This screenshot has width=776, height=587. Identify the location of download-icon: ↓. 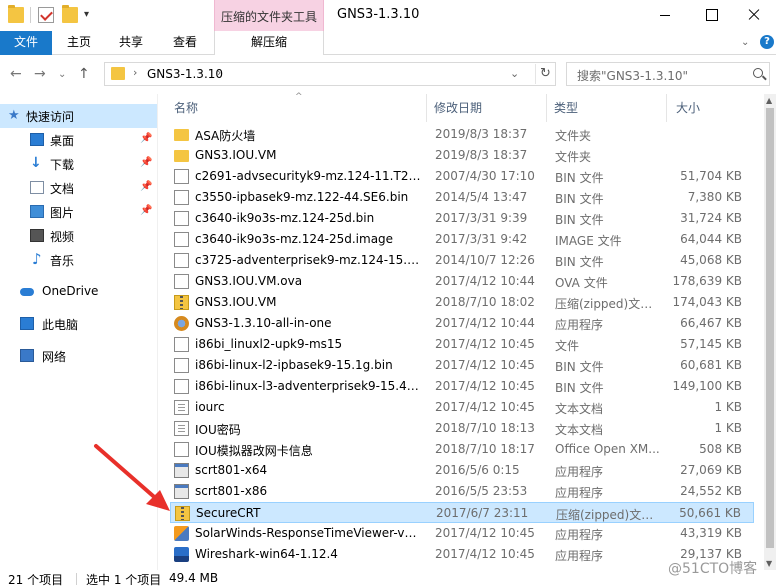
(36, 163).